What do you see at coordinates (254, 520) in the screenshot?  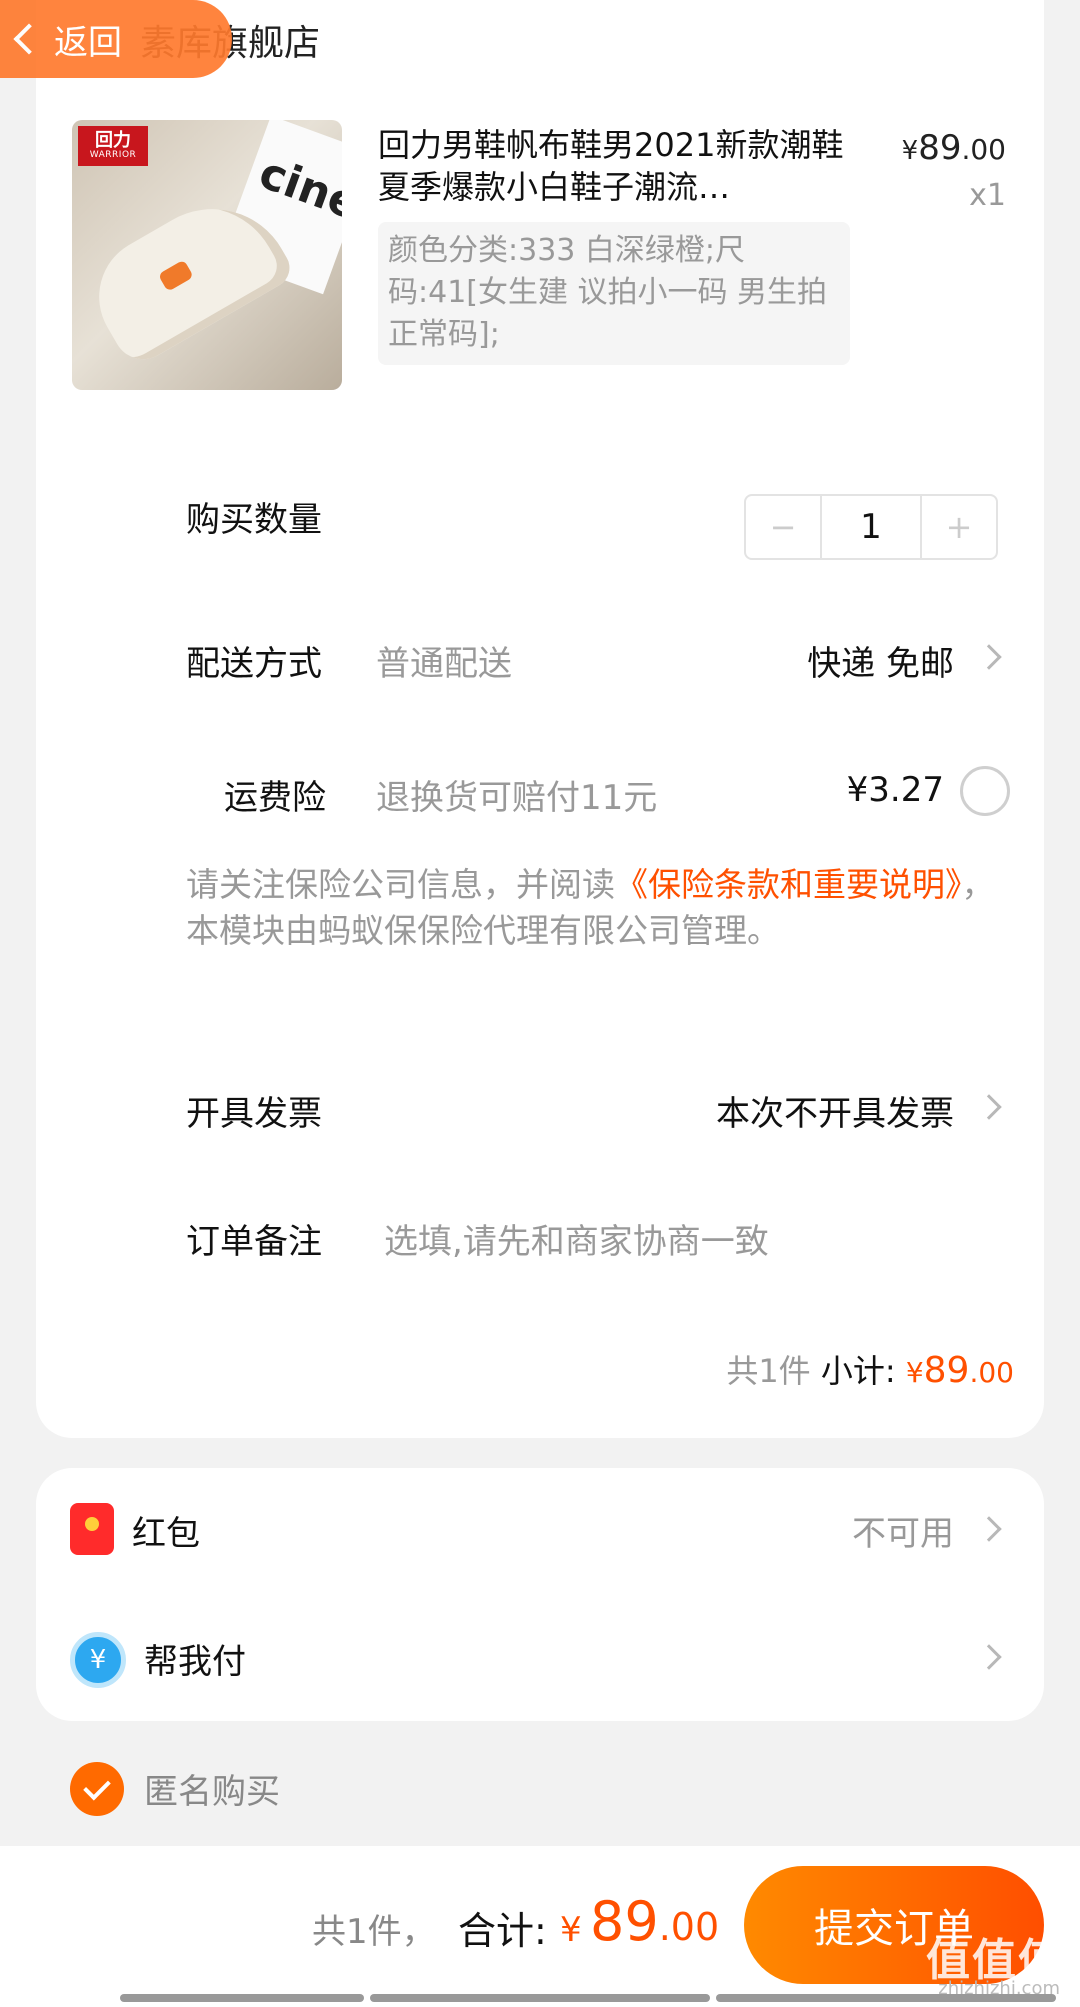 I see `purchase-qty-label: 购买数量` at bounding box center [254, 520].